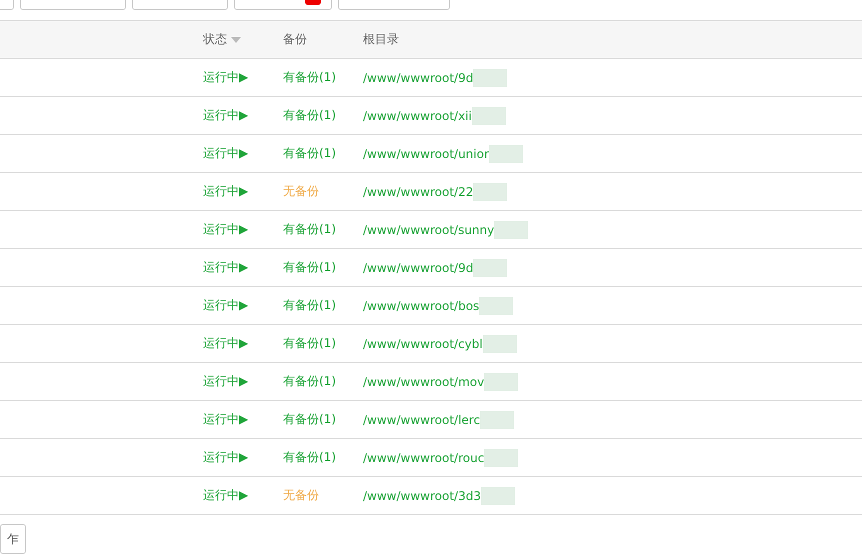  I want to click on path-link: /www/wwwroot/cybl, so click(423, 343).